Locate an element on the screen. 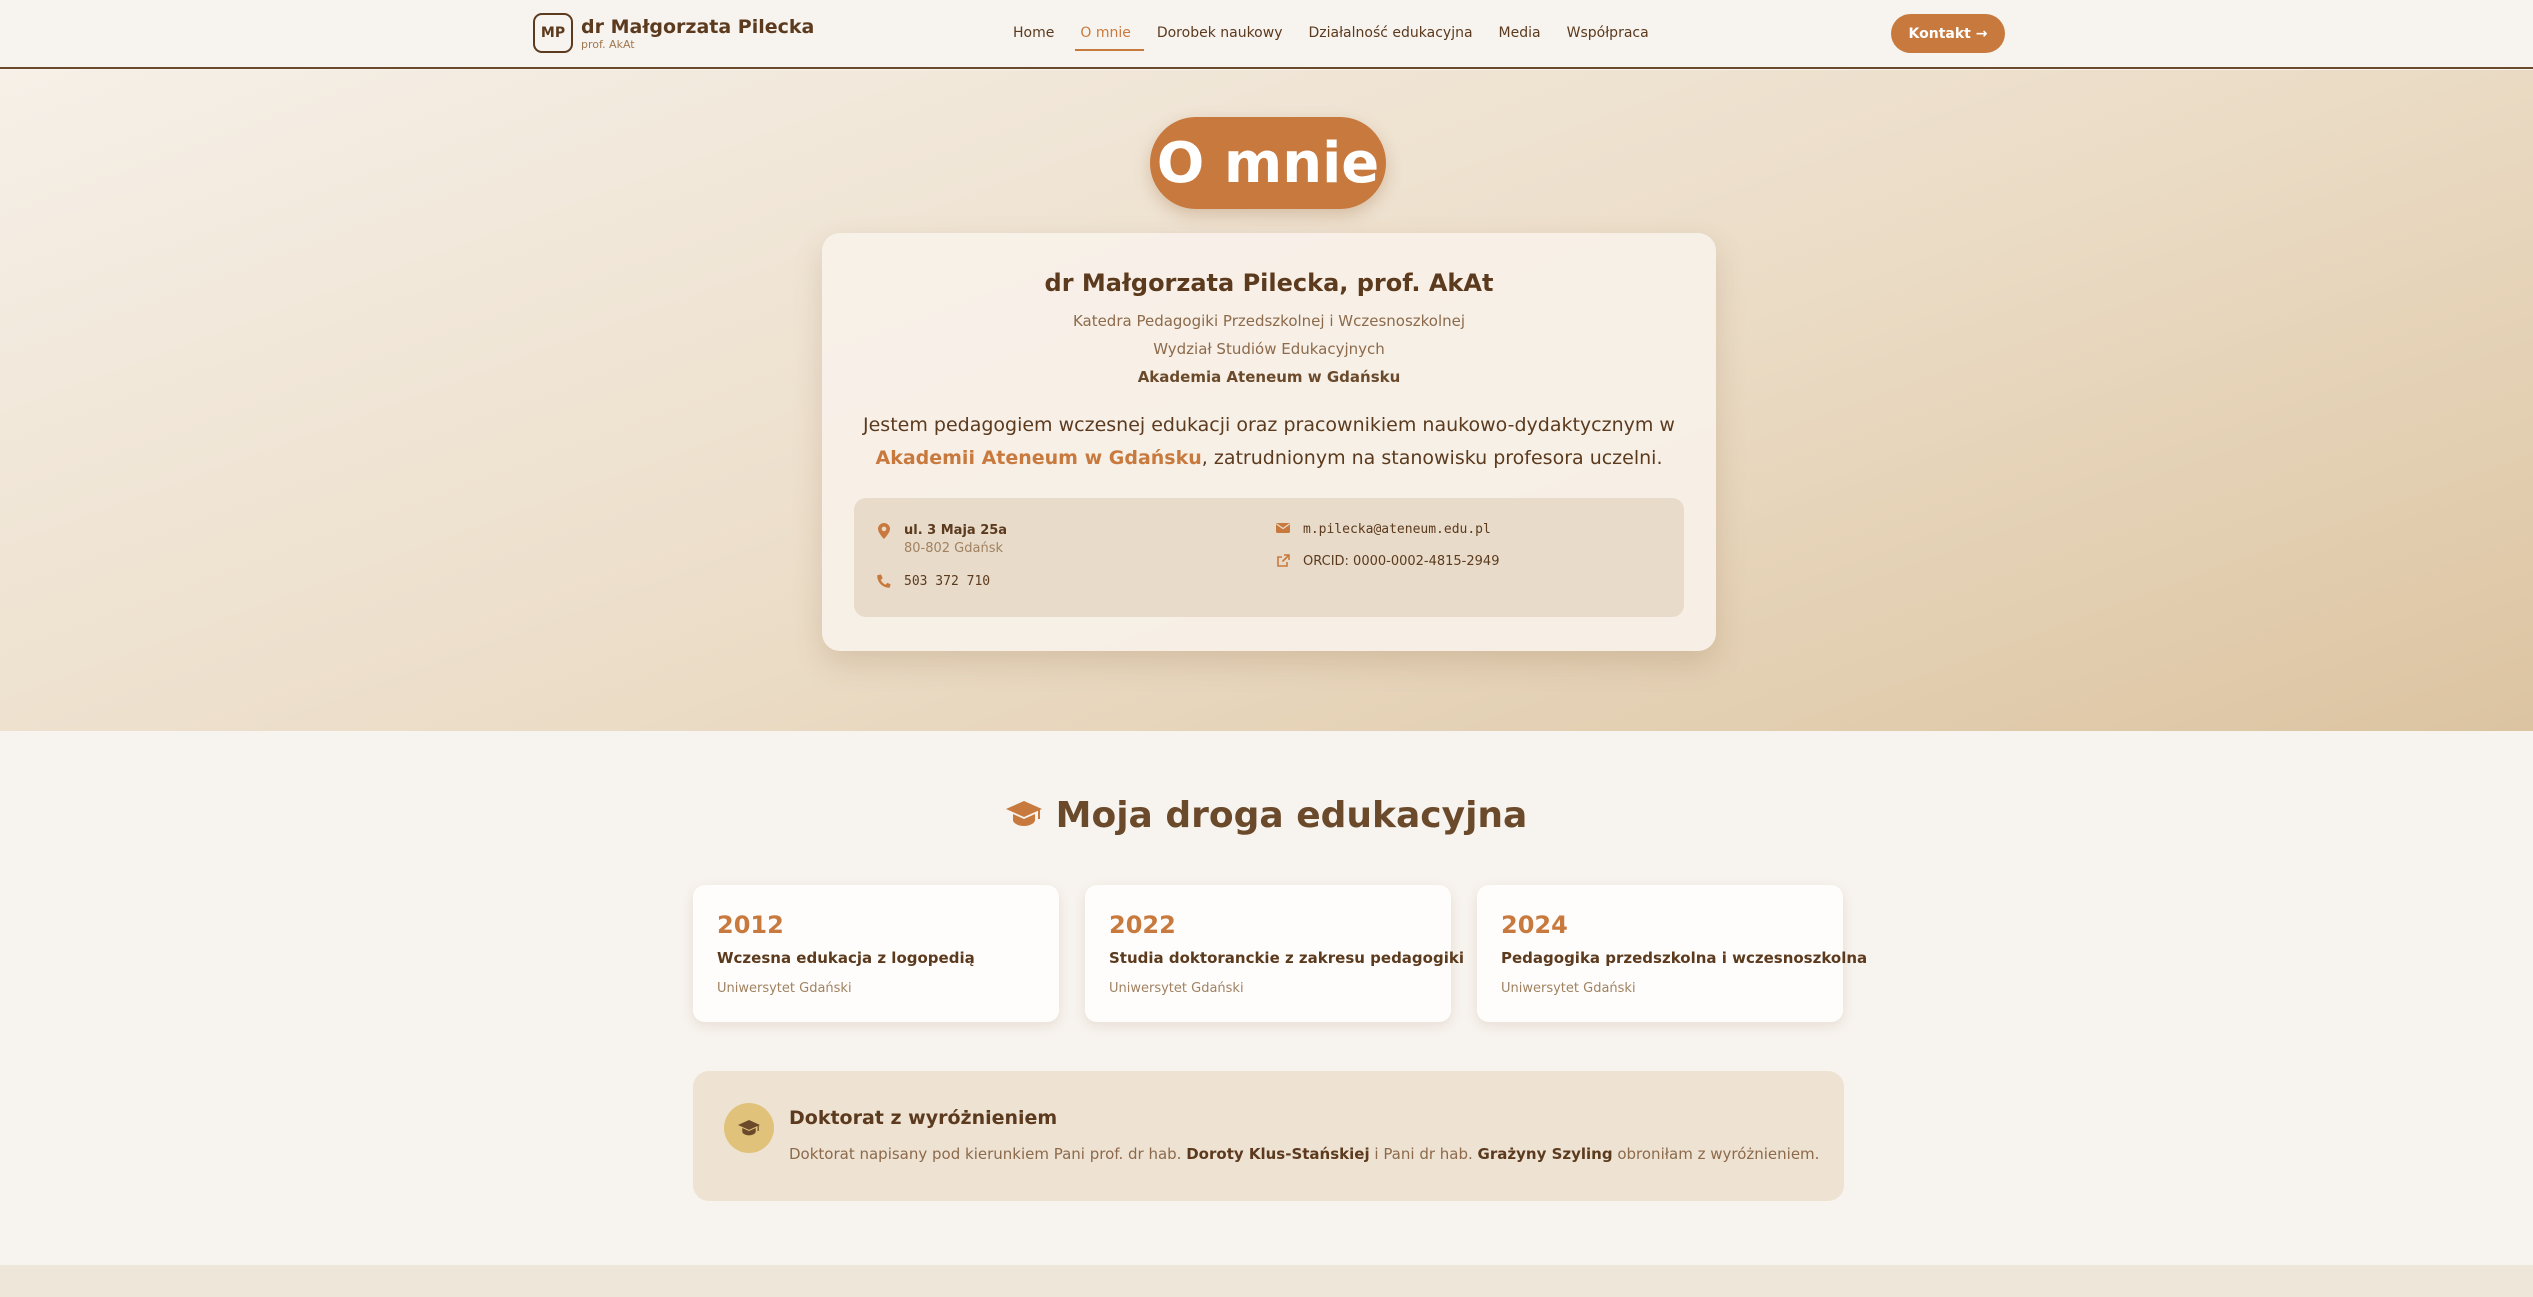 This screenshot has width=2533, height=1297. education-heading: Moja droga edukacyjna is located at coordinates (1266, 815).